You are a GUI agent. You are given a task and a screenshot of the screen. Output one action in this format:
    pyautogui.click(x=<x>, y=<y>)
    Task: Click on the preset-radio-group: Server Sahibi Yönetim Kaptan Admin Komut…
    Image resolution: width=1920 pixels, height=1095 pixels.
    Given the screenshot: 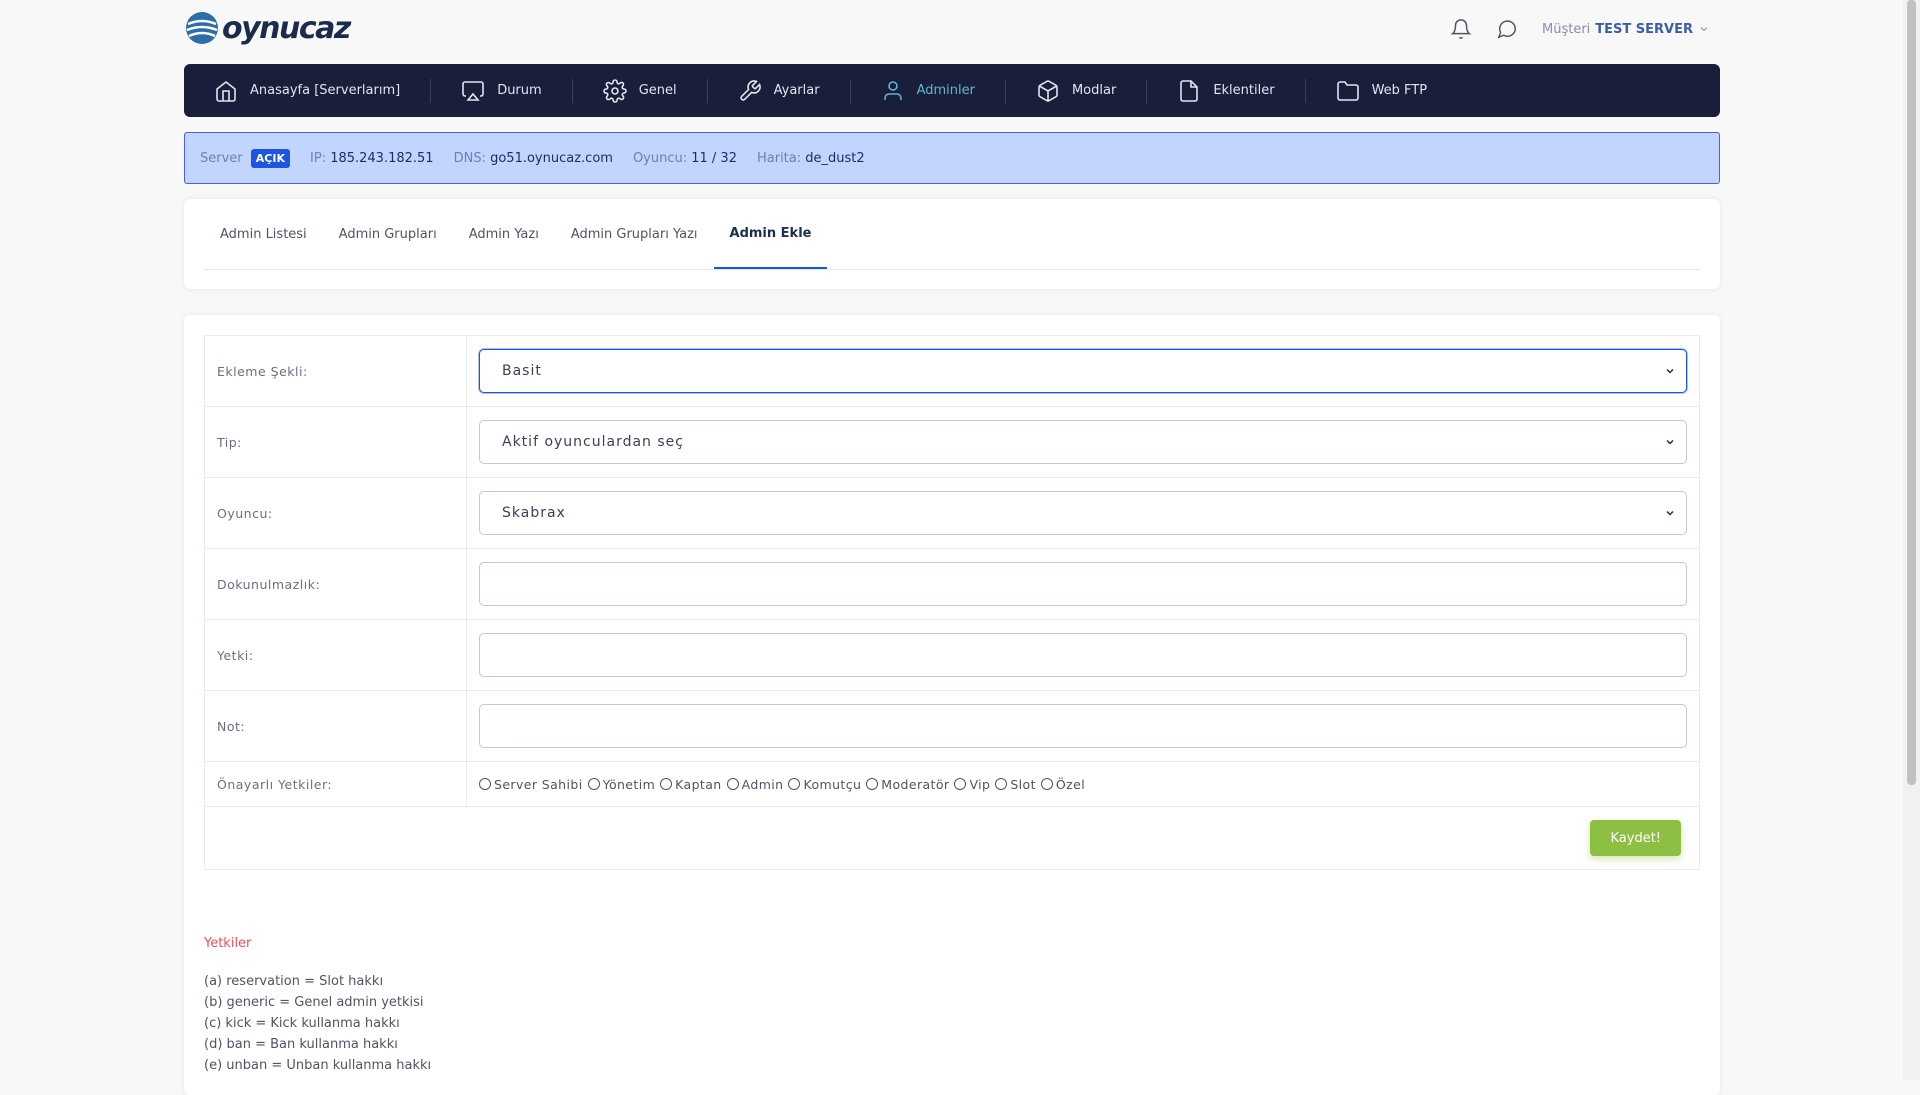 What is the action you would take?
    pyautogui.click(x=782, y=784)
    